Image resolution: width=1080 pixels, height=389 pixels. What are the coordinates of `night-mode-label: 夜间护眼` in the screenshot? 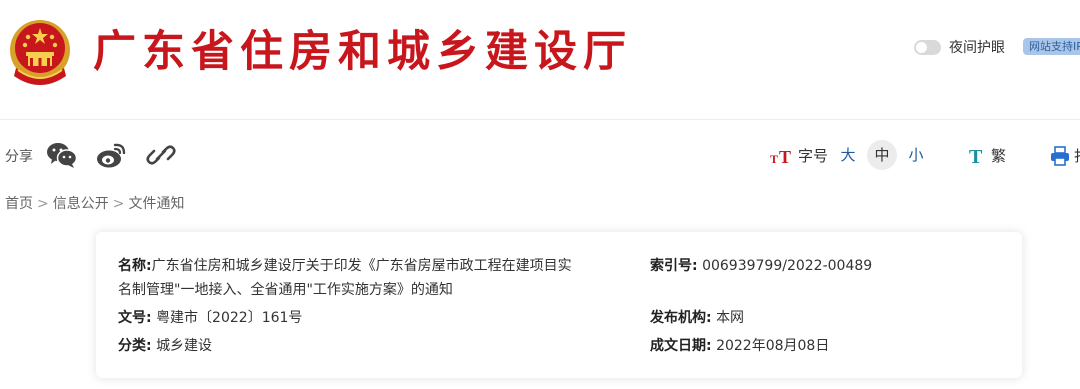 It's located at (977, 48).